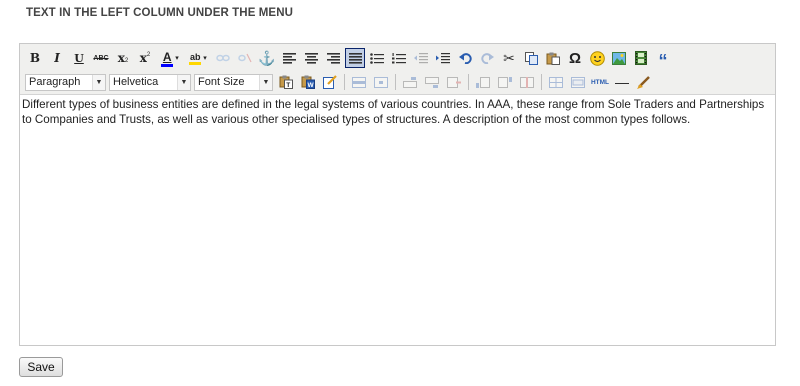 This screenshot has height=386, width=800. Describe the element at coordinates (145, 58) in the screenshot. I see `superscript-button: x2` at that location.